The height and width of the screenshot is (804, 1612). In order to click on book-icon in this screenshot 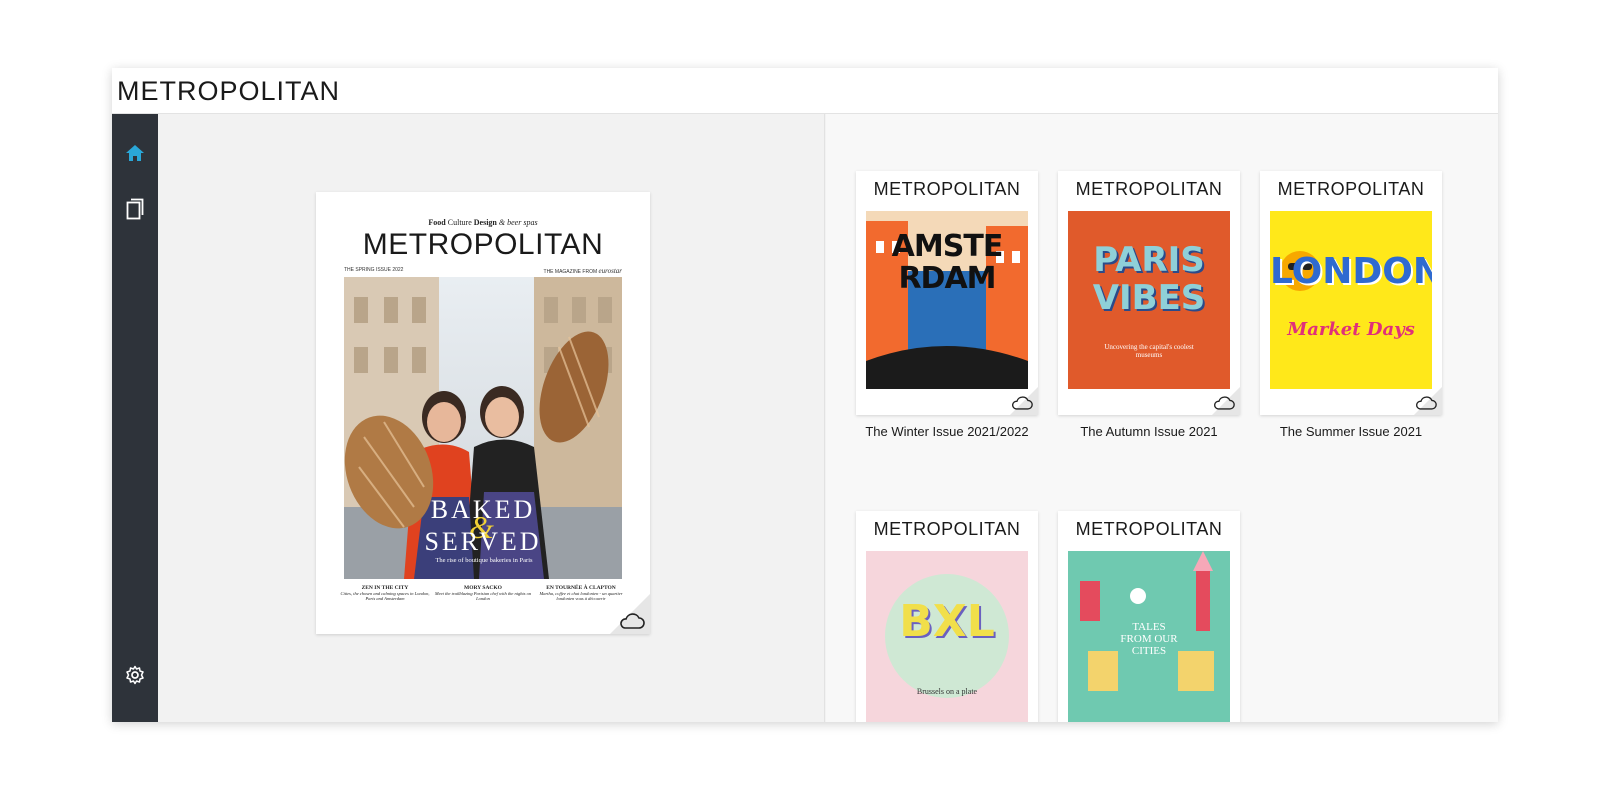, I will do `click(135, 209)`.